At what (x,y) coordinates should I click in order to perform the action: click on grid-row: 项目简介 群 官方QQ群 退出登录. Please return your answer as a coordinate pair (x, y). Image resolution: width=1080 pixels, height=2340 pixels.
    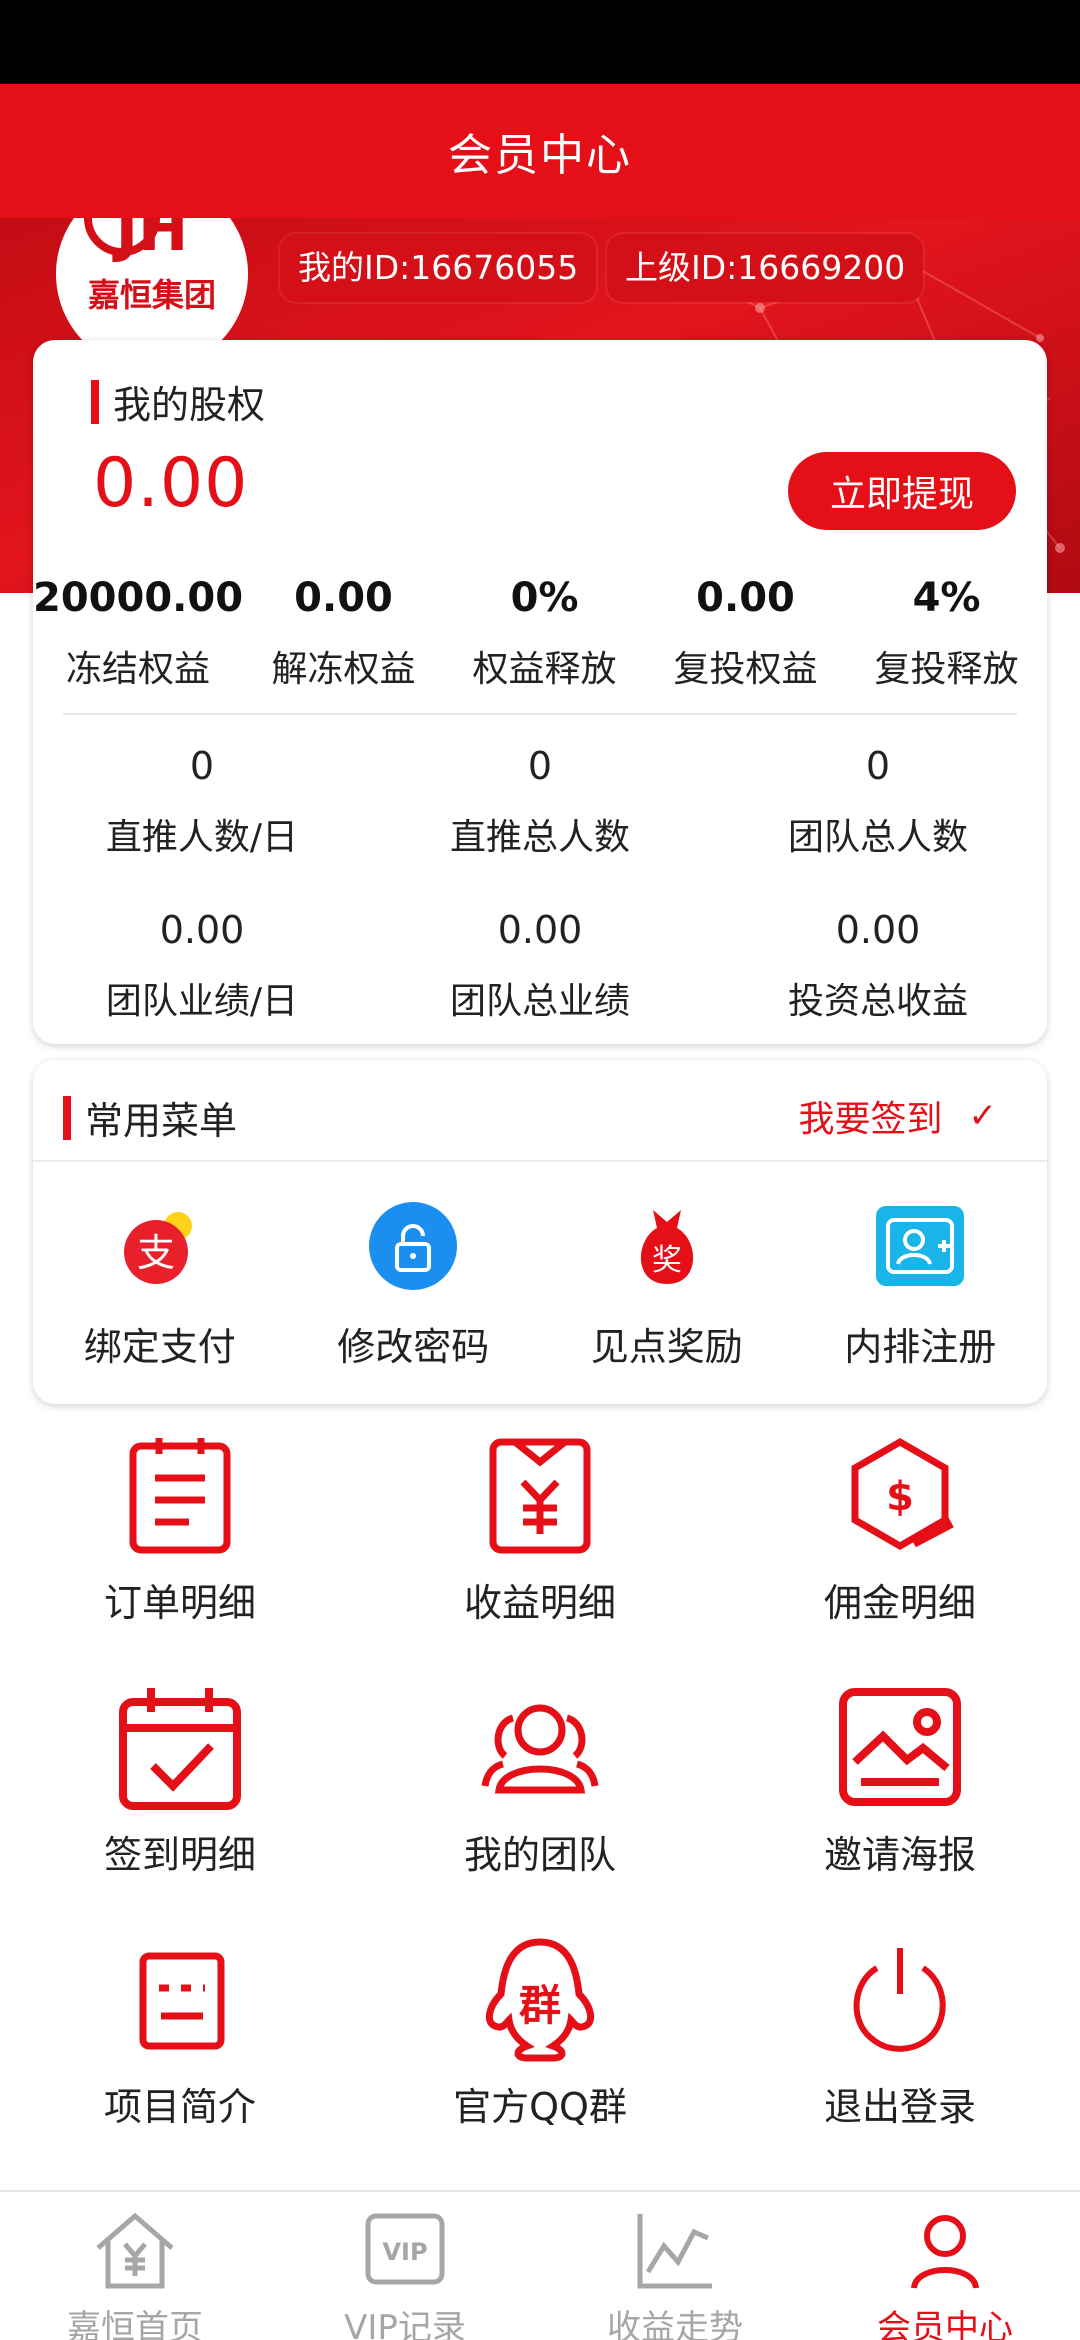
    Looking at the image, I should click on (540, 2060).